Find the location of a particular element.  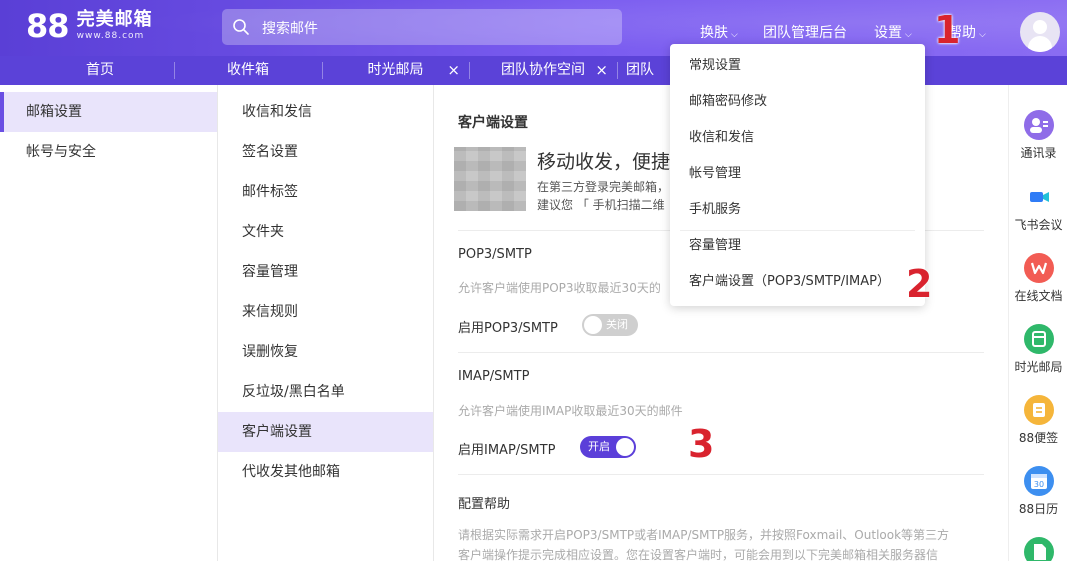

avatar-body-shape is located at coordinates (1040, 44).